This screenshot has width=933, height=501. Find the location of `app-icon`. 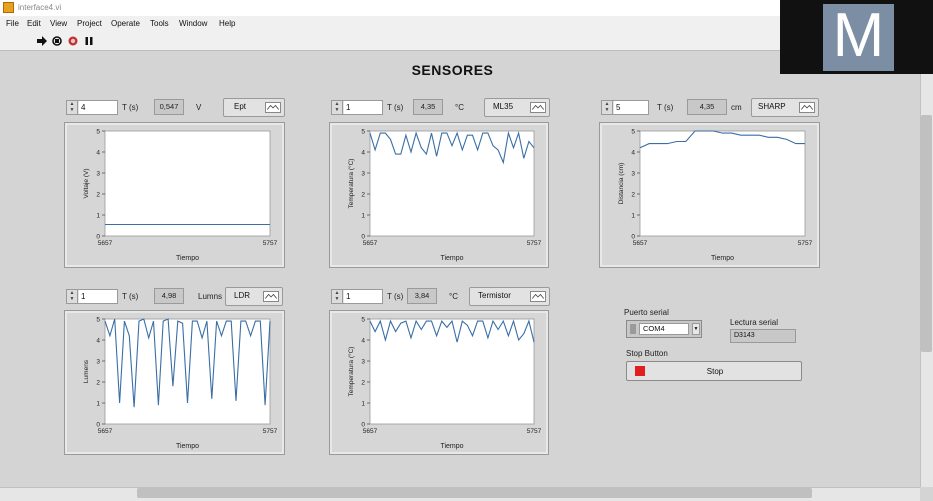

app-icon is located at coordinates (8, 7).